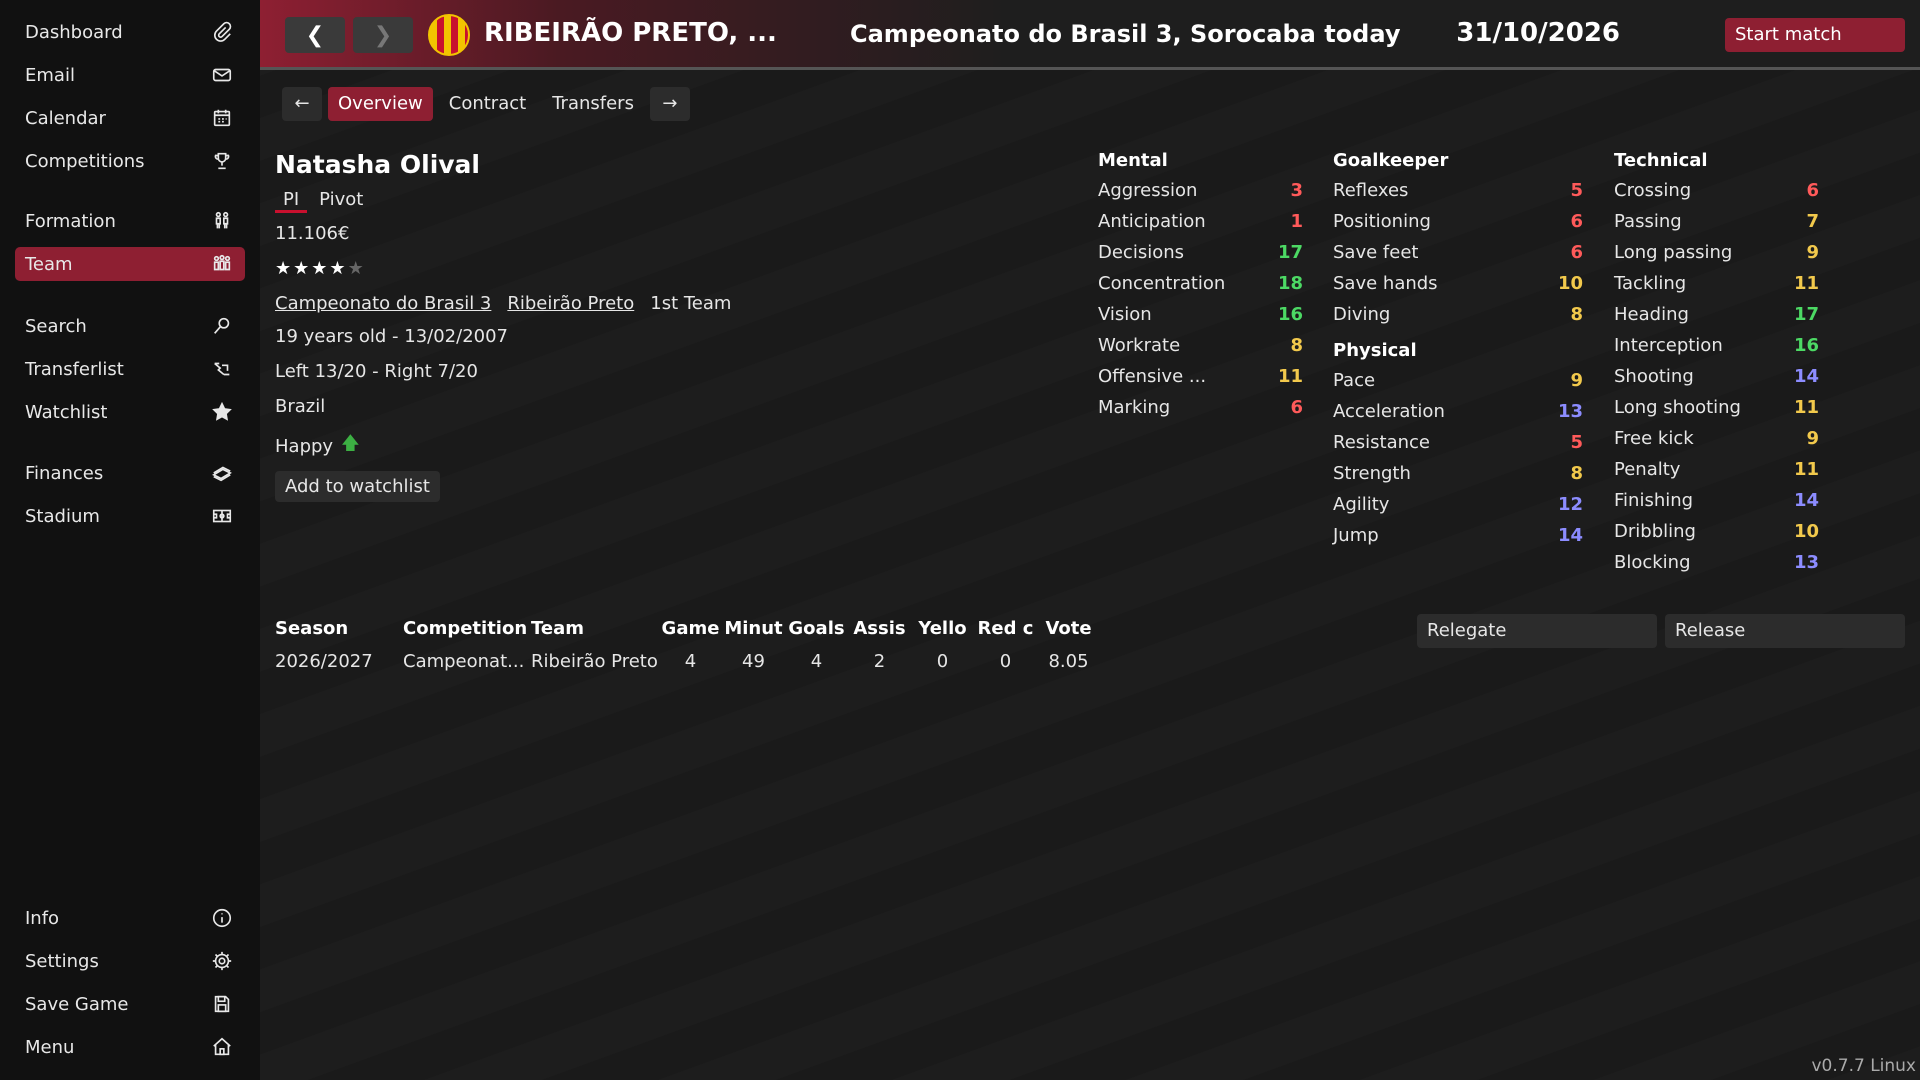  I want to click on attribute-name: Long passing, so click(1673, 252).